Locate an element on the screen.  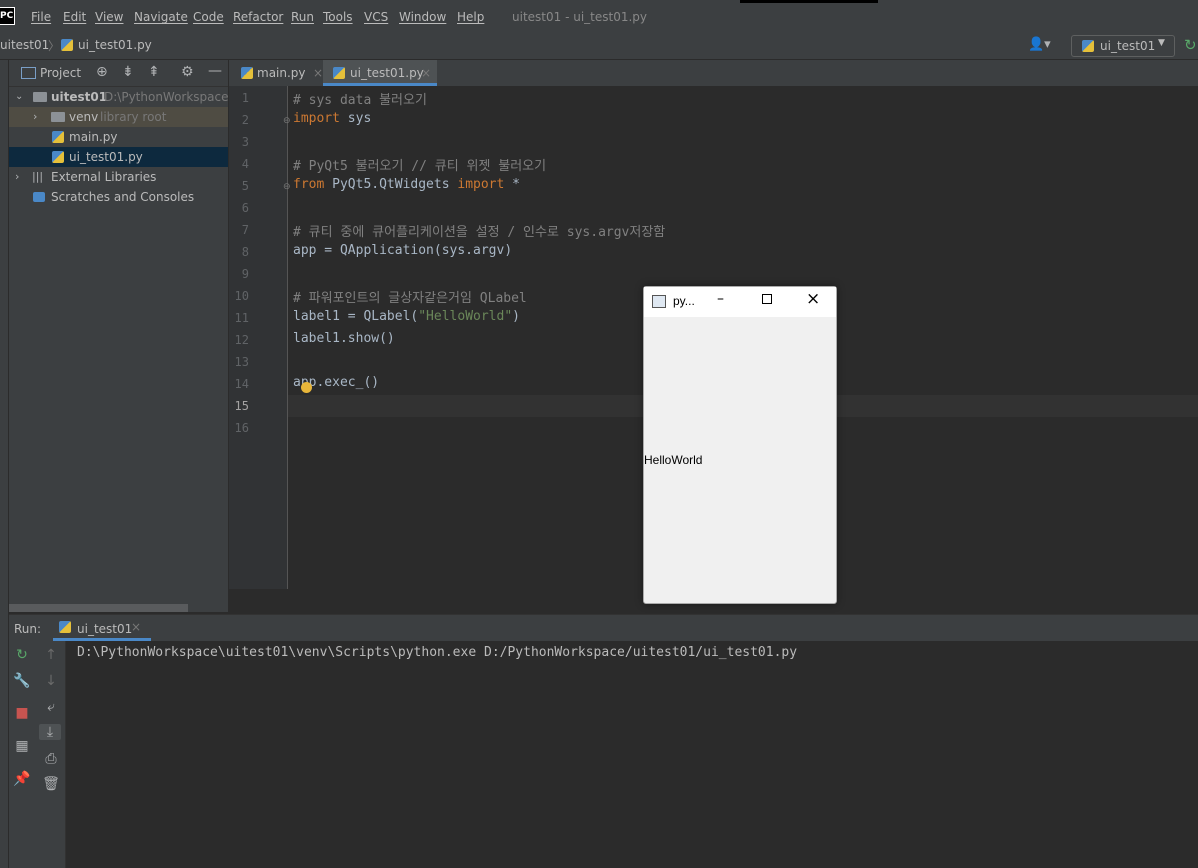
menu-view: View is located at coordinates (109, 17).